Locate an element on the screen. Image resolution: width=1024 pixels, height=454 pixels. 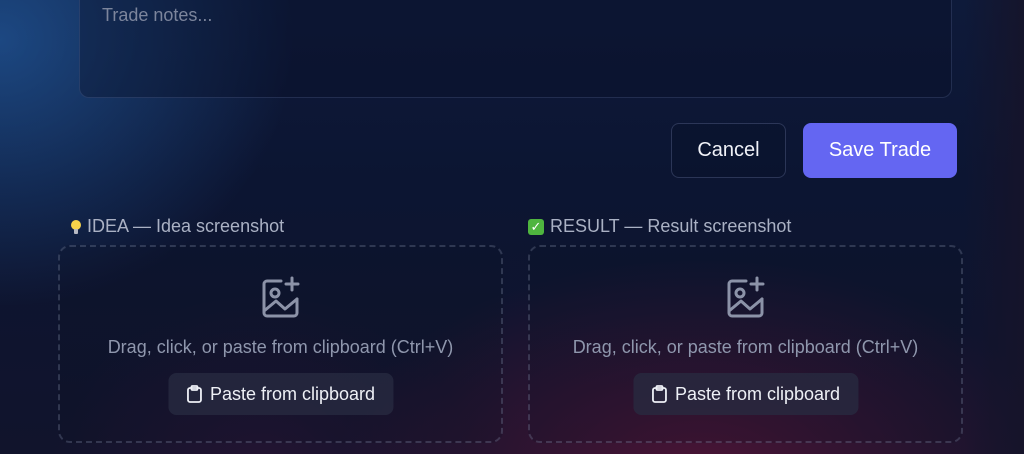
result-paste-label: Paste from clipboard is located at coordinates (757, 393).